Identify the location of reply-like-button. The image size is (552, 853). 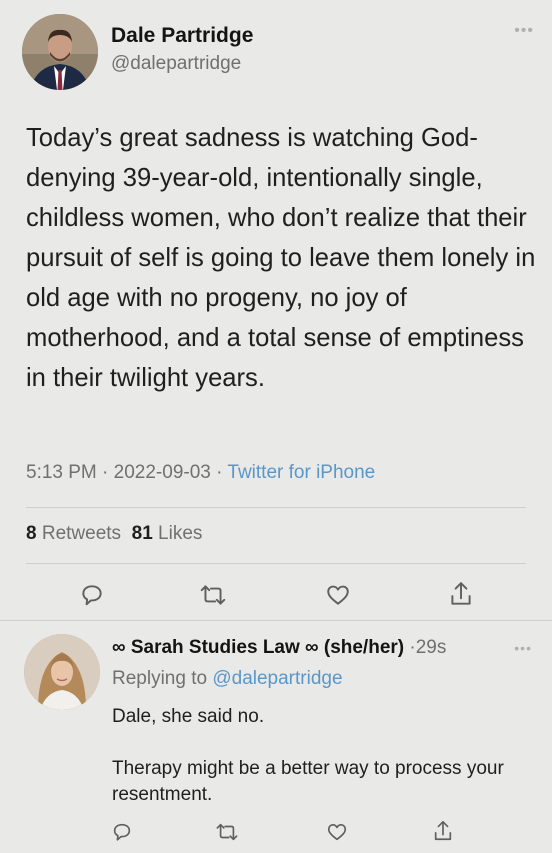
(337, 832).